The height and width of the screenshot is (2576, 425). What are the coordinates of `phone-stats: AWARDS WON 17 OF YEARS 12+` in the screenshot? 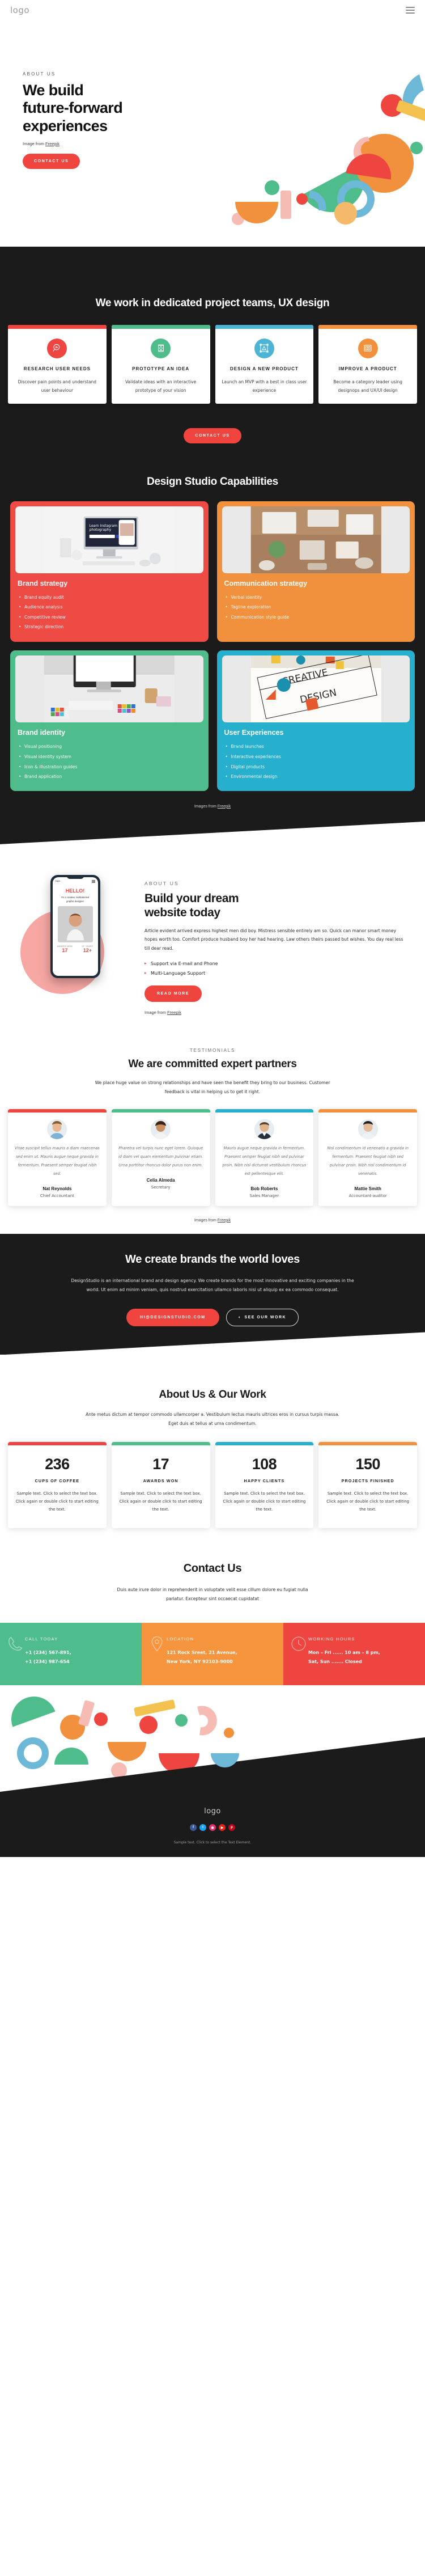 It's located at (75, 949).